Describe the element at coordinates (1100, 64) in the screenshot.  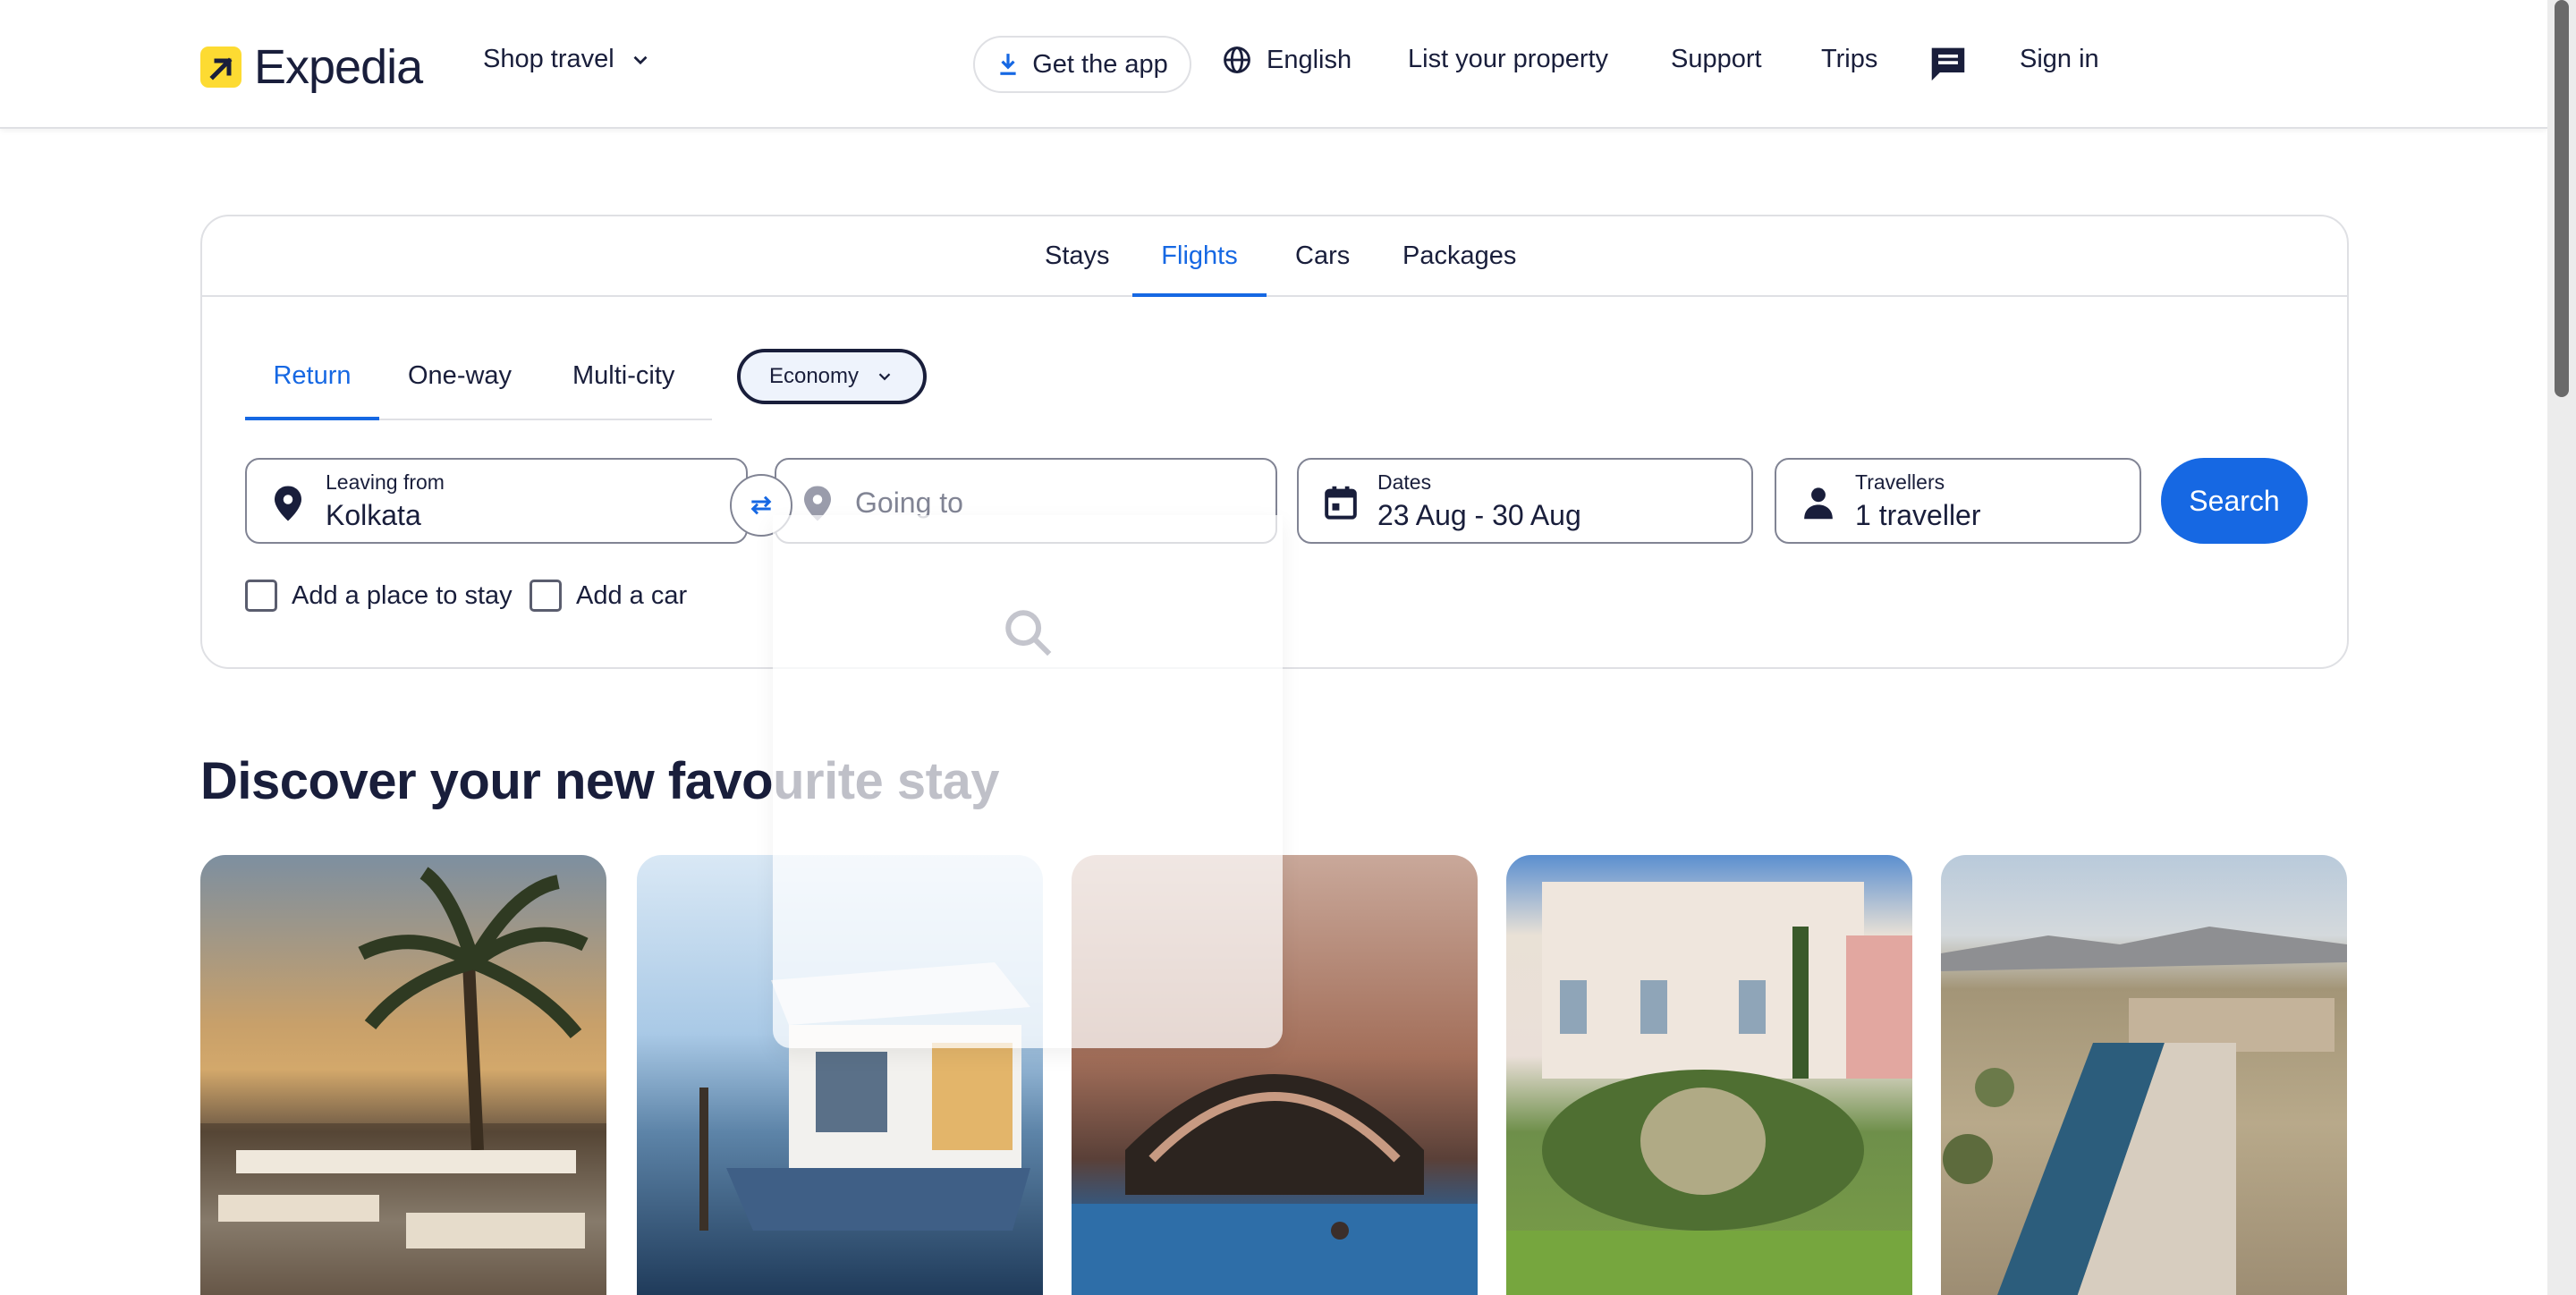
I see `get-the-app-label: Get the app` at that location.